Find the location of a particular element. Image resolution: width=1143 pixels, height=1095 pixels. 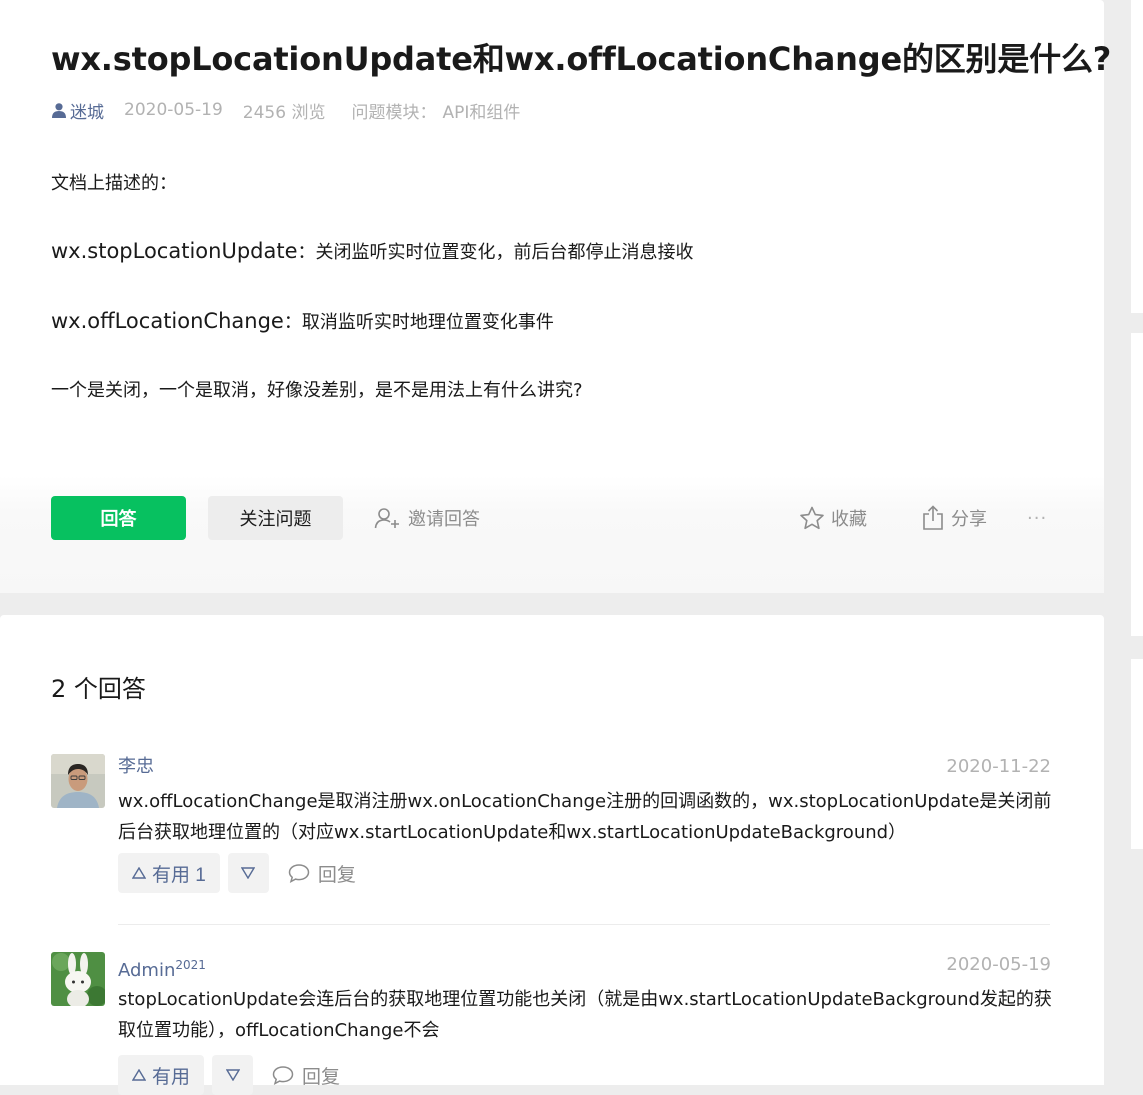

body-text: ：取消监听实时地理位置变化事件 is located at coordinates (418, 322).